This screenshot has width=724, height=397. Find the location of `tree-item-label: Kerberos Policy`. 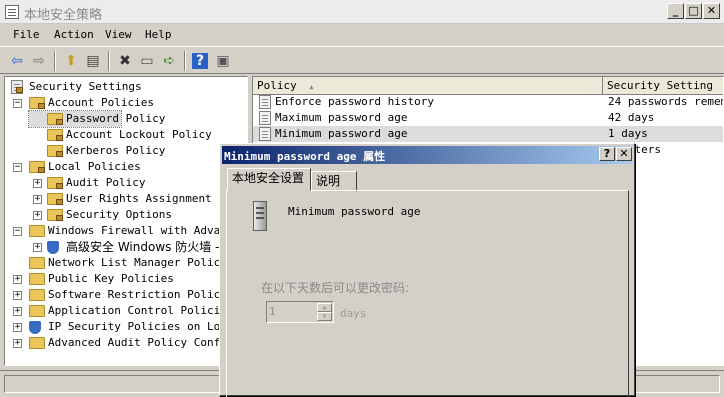

tree-item-label: Kerberos Policy is located at coordinates (116, 150).